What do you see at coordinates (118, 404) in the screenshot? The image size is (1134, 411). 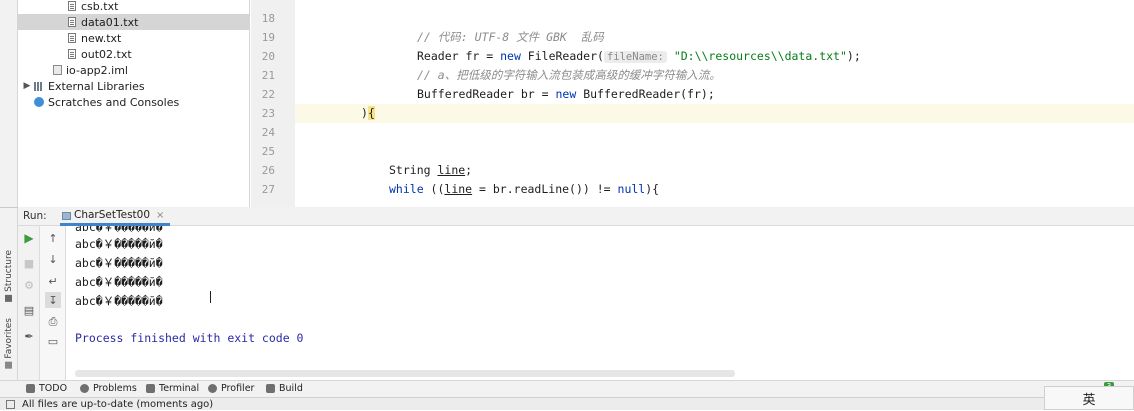 I see `status-text: All files are up-to-date (moments ago)` at bounding box center [118, 404].